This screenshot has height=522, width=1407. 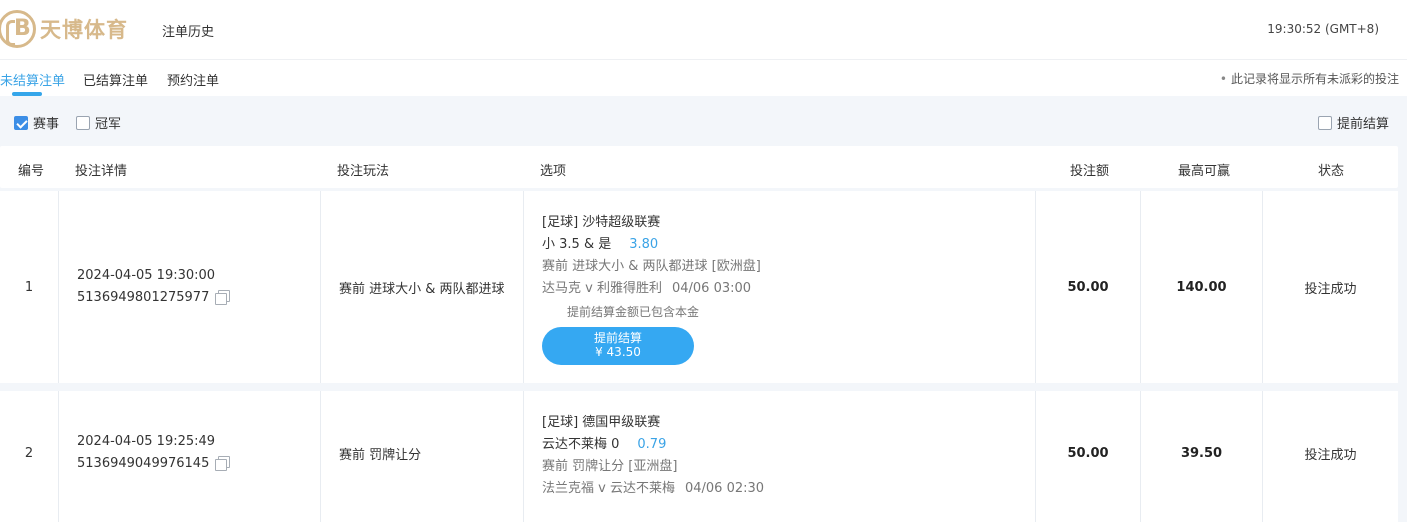 I want to click on odds: 3.80, so click(x=644, y=244).